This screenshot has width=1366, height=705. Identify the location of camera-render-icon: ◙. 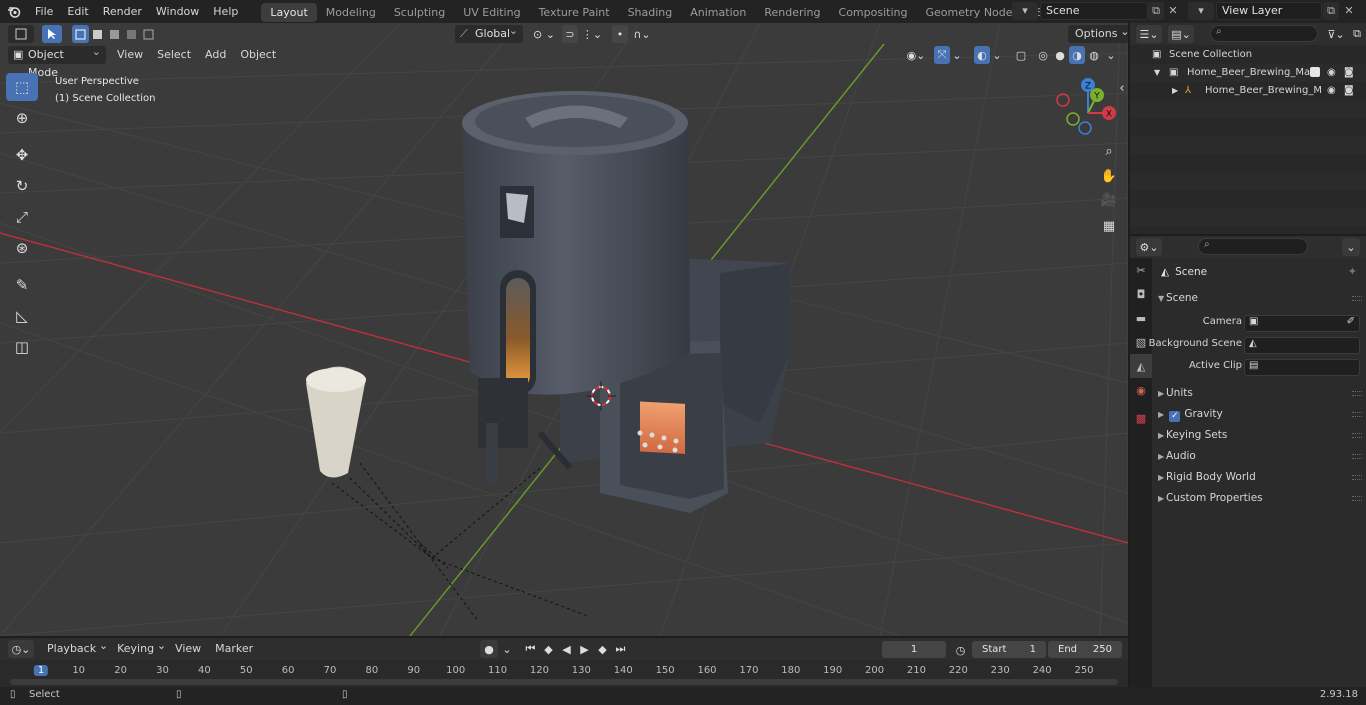
(1349, 73).